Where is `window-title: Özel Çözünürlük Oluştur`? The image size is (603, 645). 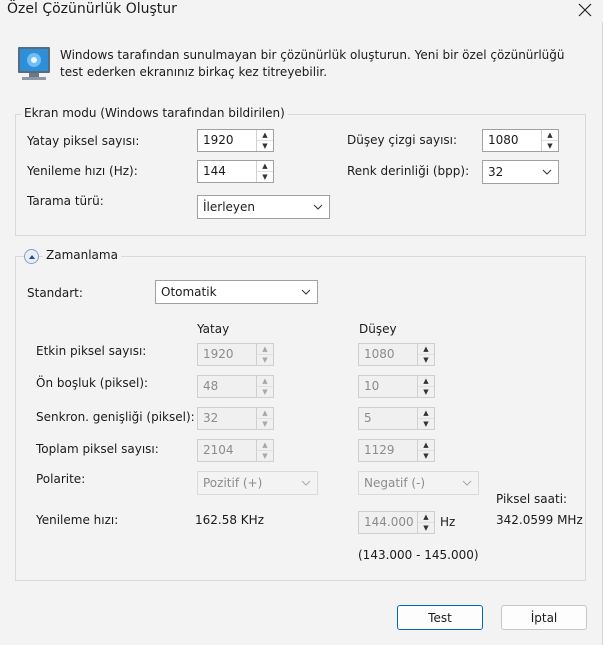
window-title: Özel Çözünürlük Oluştur is located at coordinates (92, 9).